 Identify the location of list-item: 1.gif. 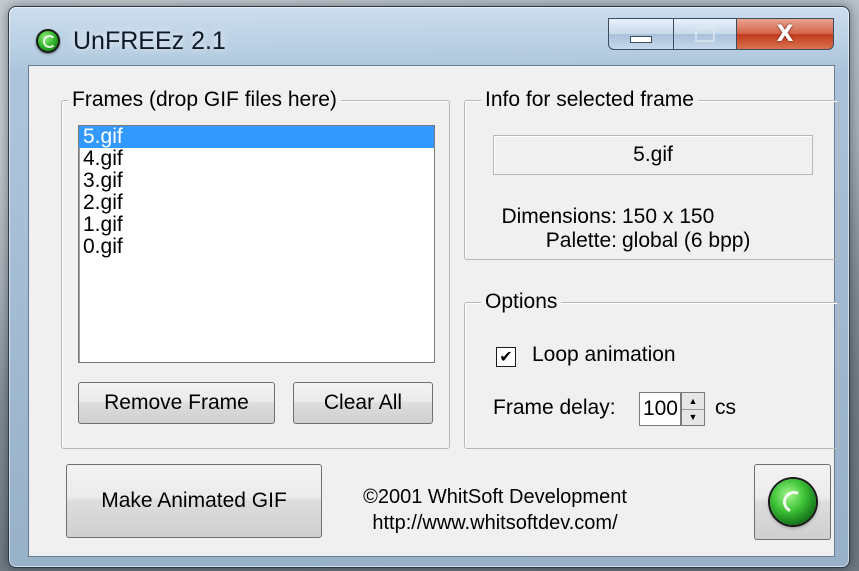
(256, 225).